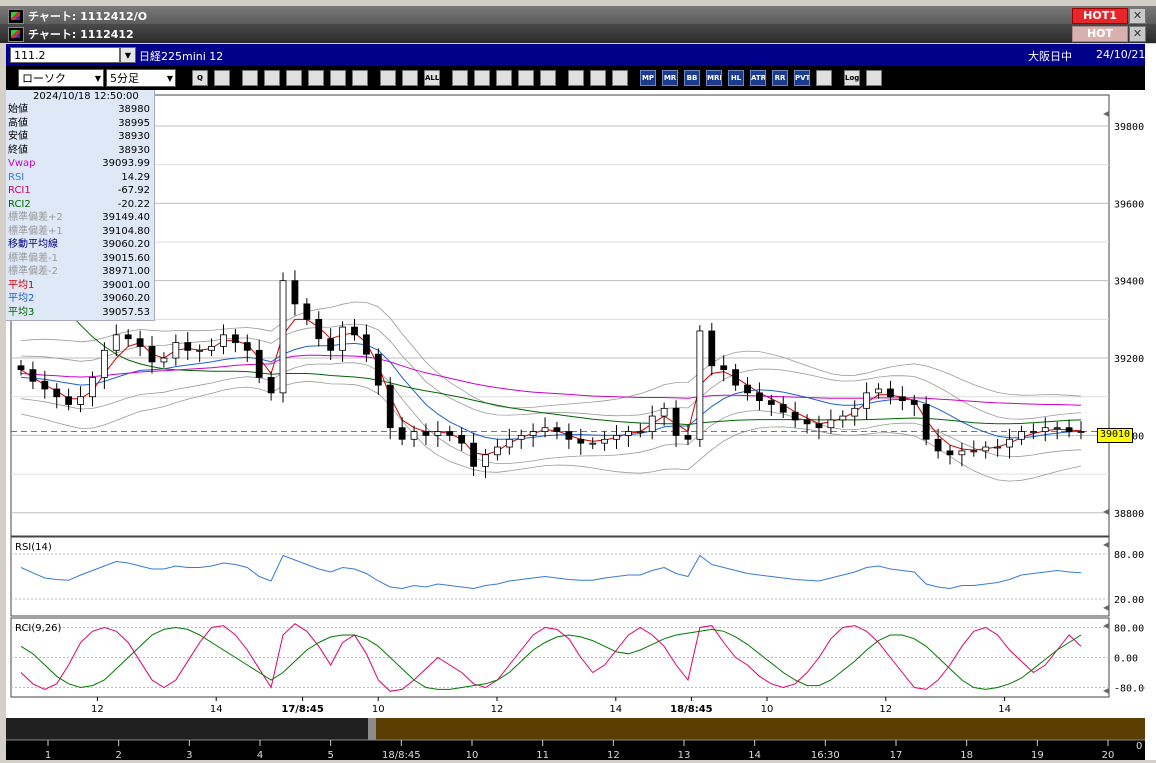  What do you see at coordinates (1121, 54) in the screenshot?
I see `session-date: 24/10/21` at bounding box center [1121, 54].